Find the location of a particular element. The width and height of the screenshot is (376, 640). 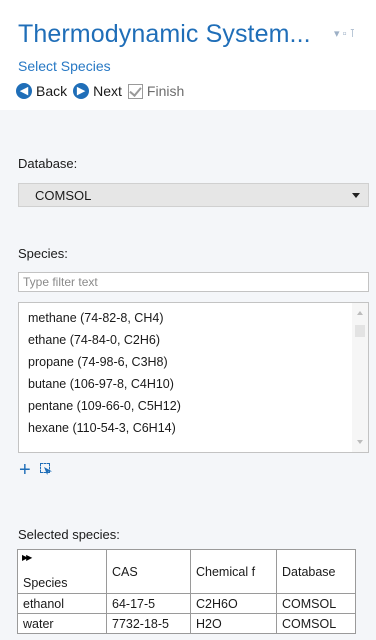

wizard-nav: ◀ Back ▶ Next Finish is located at coordinates (103, 91).